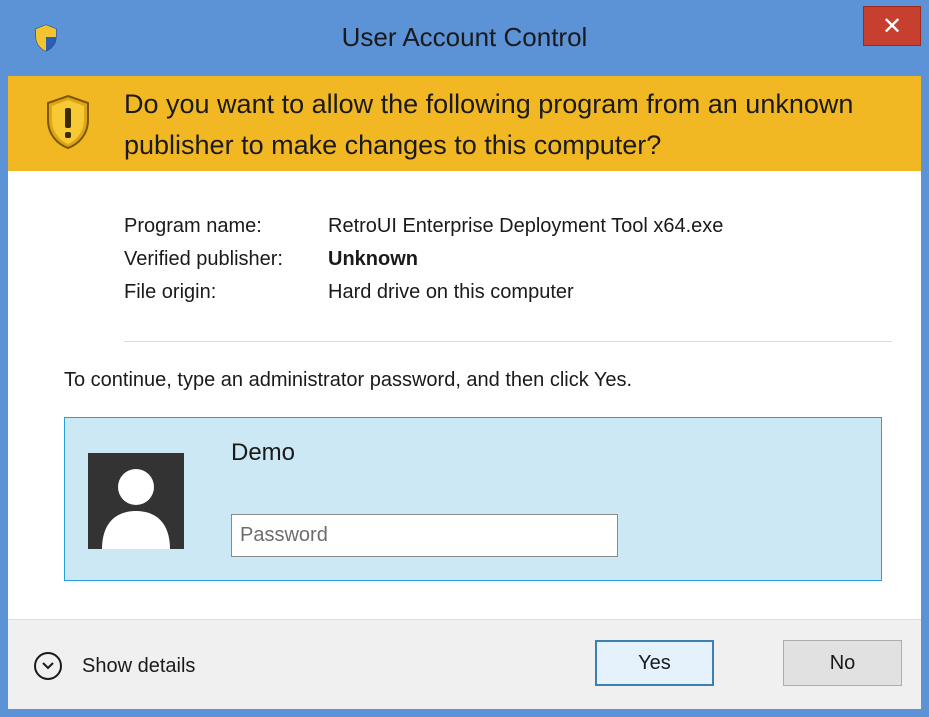  What do you see at coordinates (654, 663) in the screenshot?
I see `yes-button: Yes` at bounding box center [654, 663].